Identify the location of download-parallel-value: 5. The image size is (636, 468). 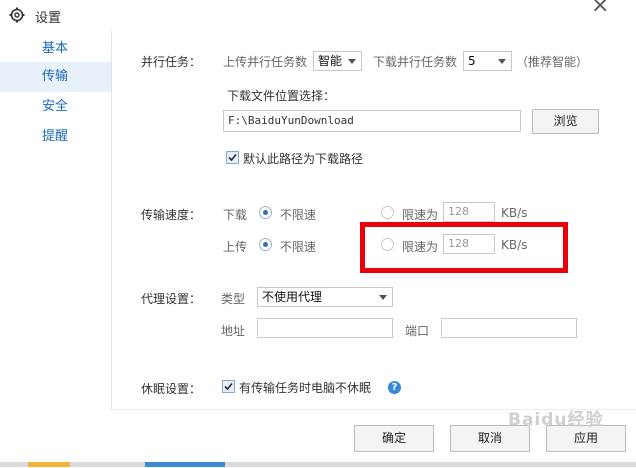
(472, 61).